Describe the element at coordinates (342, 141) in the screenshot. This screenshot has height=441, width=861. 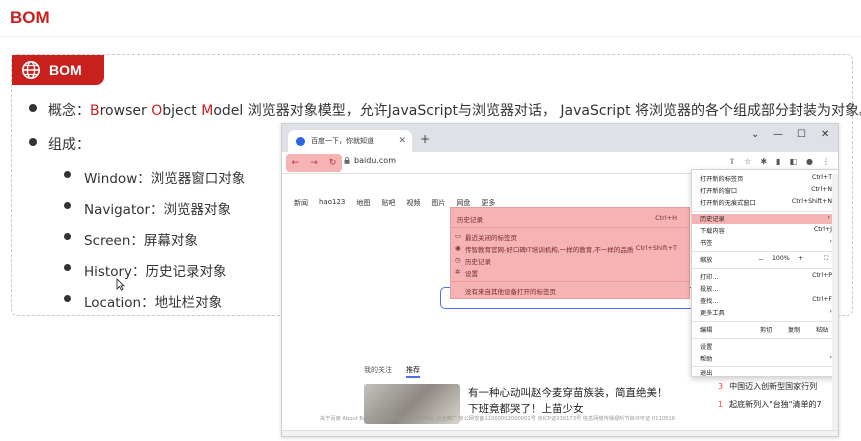
I see `tab-title: 百度一下，你就知道` at that location.